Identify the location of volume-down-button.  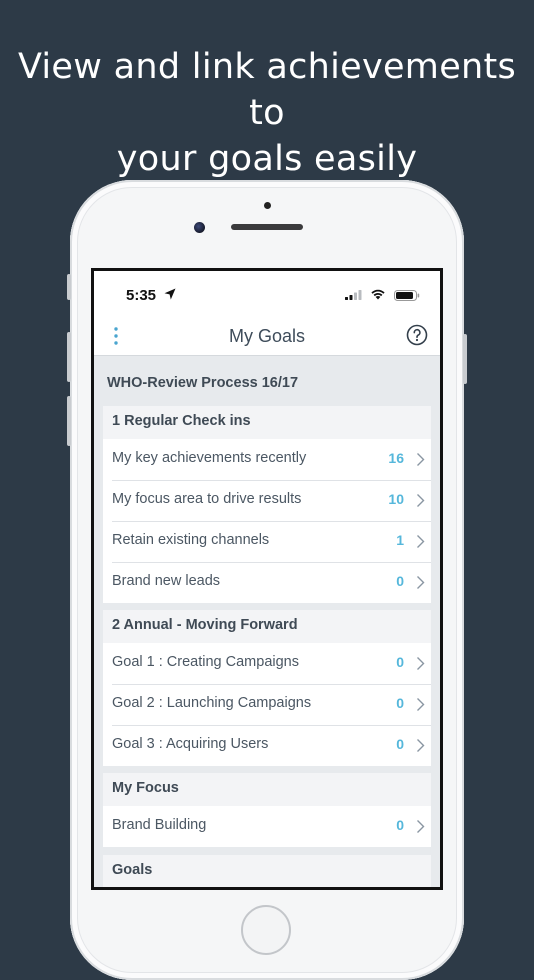
(69, 421).